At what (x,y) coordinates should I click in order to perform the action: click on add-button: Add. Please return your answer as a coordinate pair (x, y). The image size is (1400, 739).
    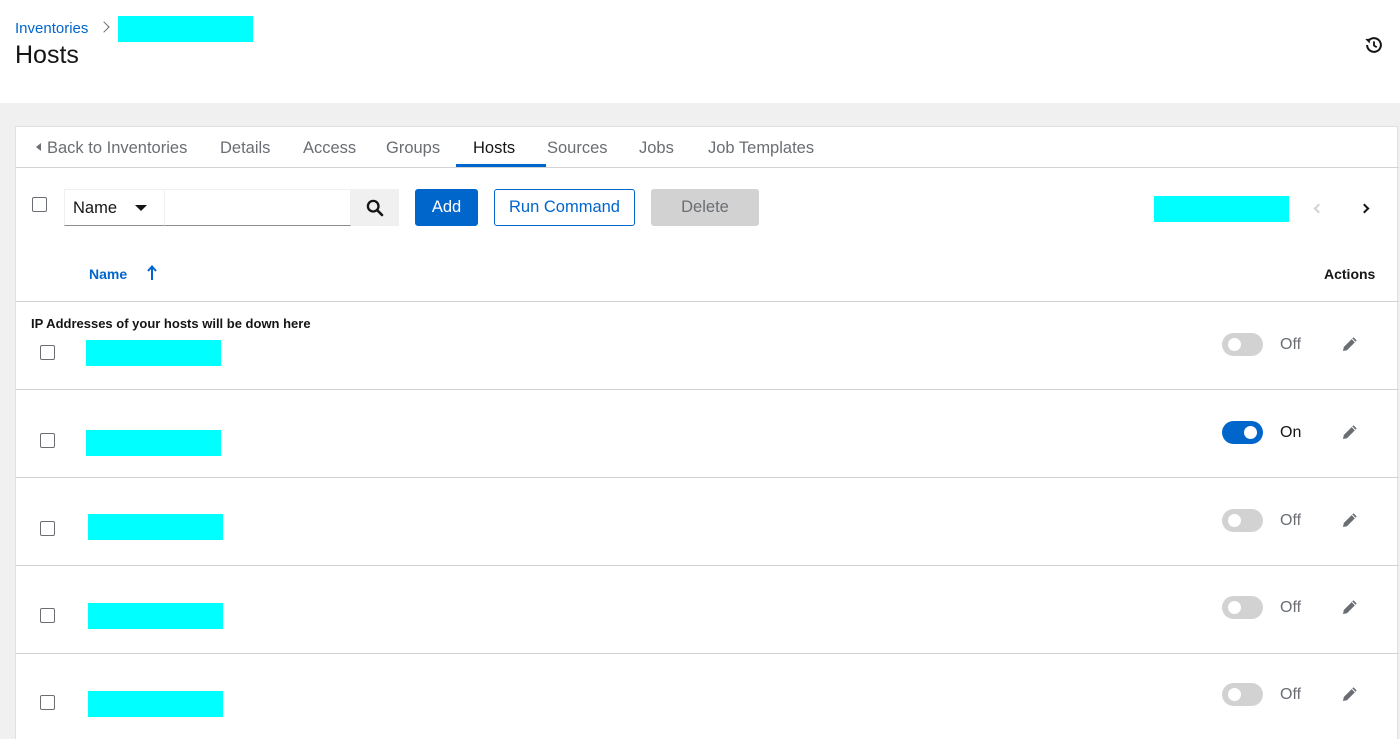
    Looking at the image, I should click on (446, 207).